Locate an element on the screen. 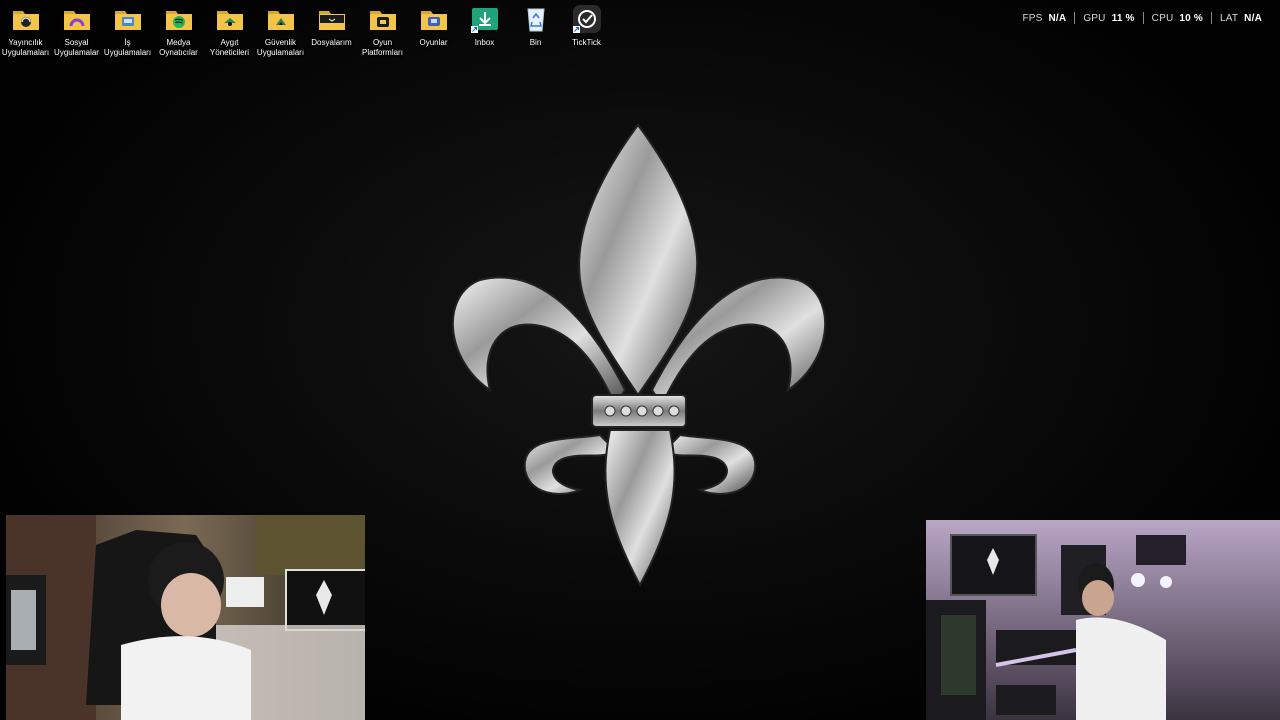 The image size is (1280, 720). desktop-icon-social-apps: Sosyal Uygulamalar is located at coordinates (76, 31).